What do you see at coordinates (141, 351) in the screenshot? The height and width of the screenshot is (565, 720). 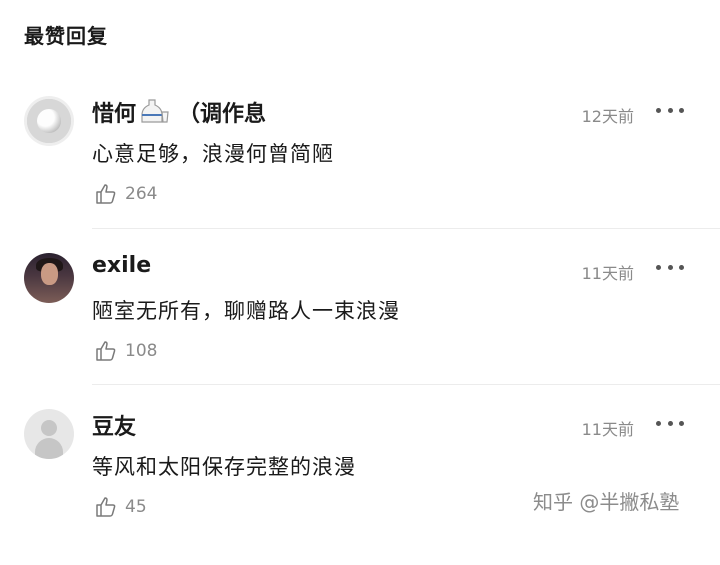 I see `like-count: 108` at bounding box center [141, 351].